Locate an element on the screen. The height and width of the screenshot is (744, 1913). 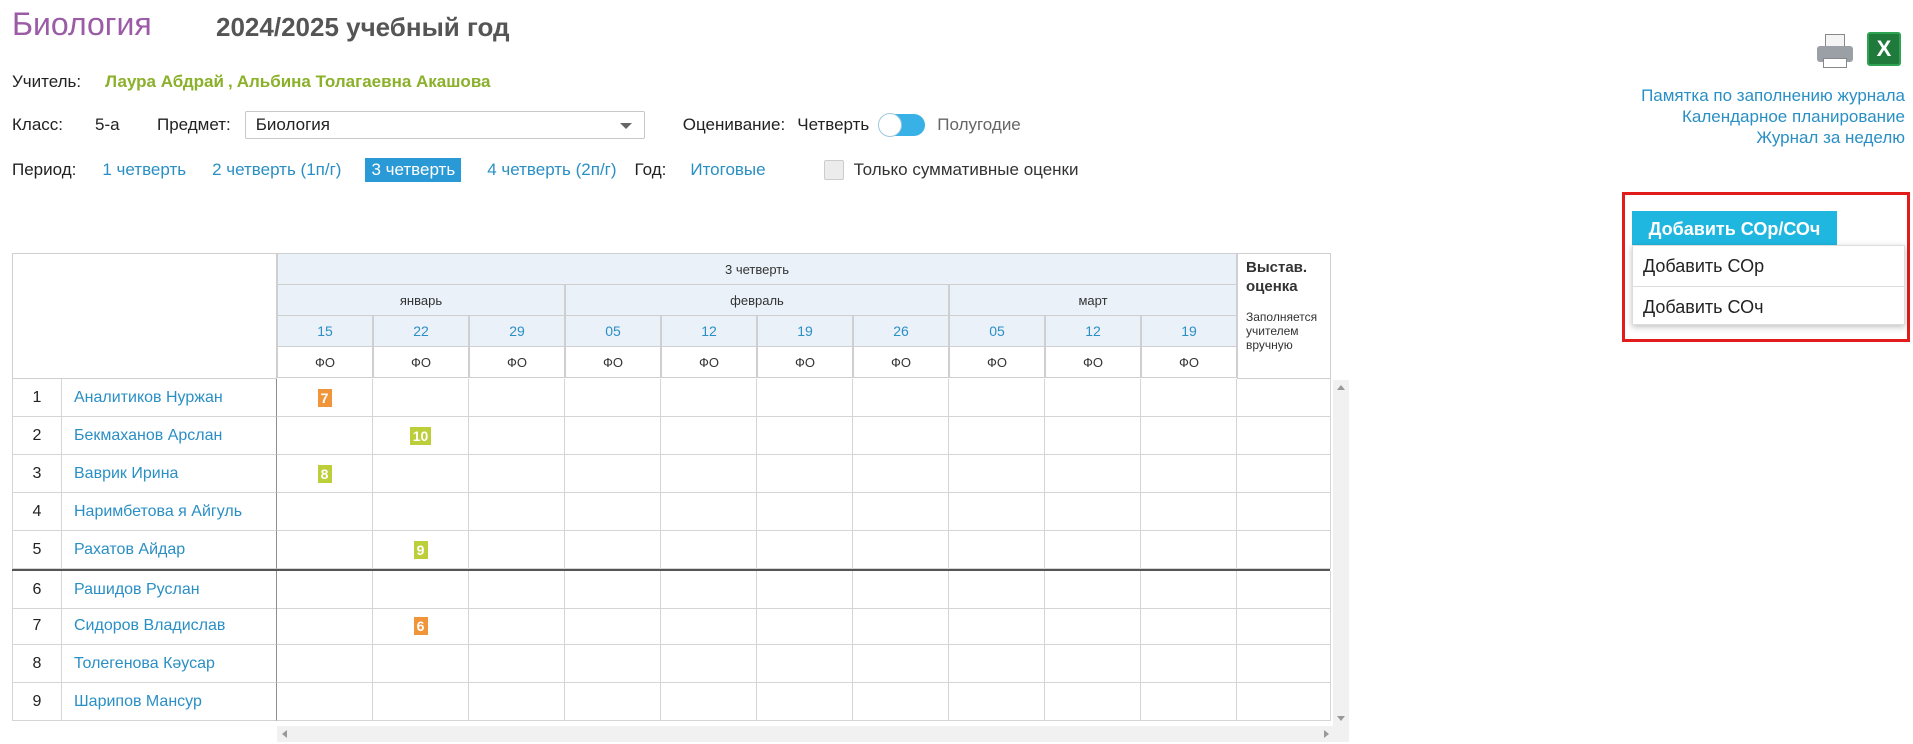
date-header: 26 is located at coordinates (901, 331).